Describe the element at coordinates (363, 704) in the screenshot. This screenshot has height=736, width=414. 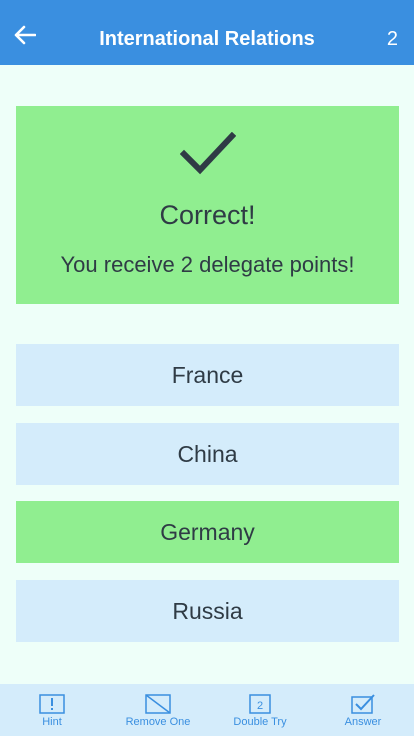
I see `answer-check-icon` at that location.